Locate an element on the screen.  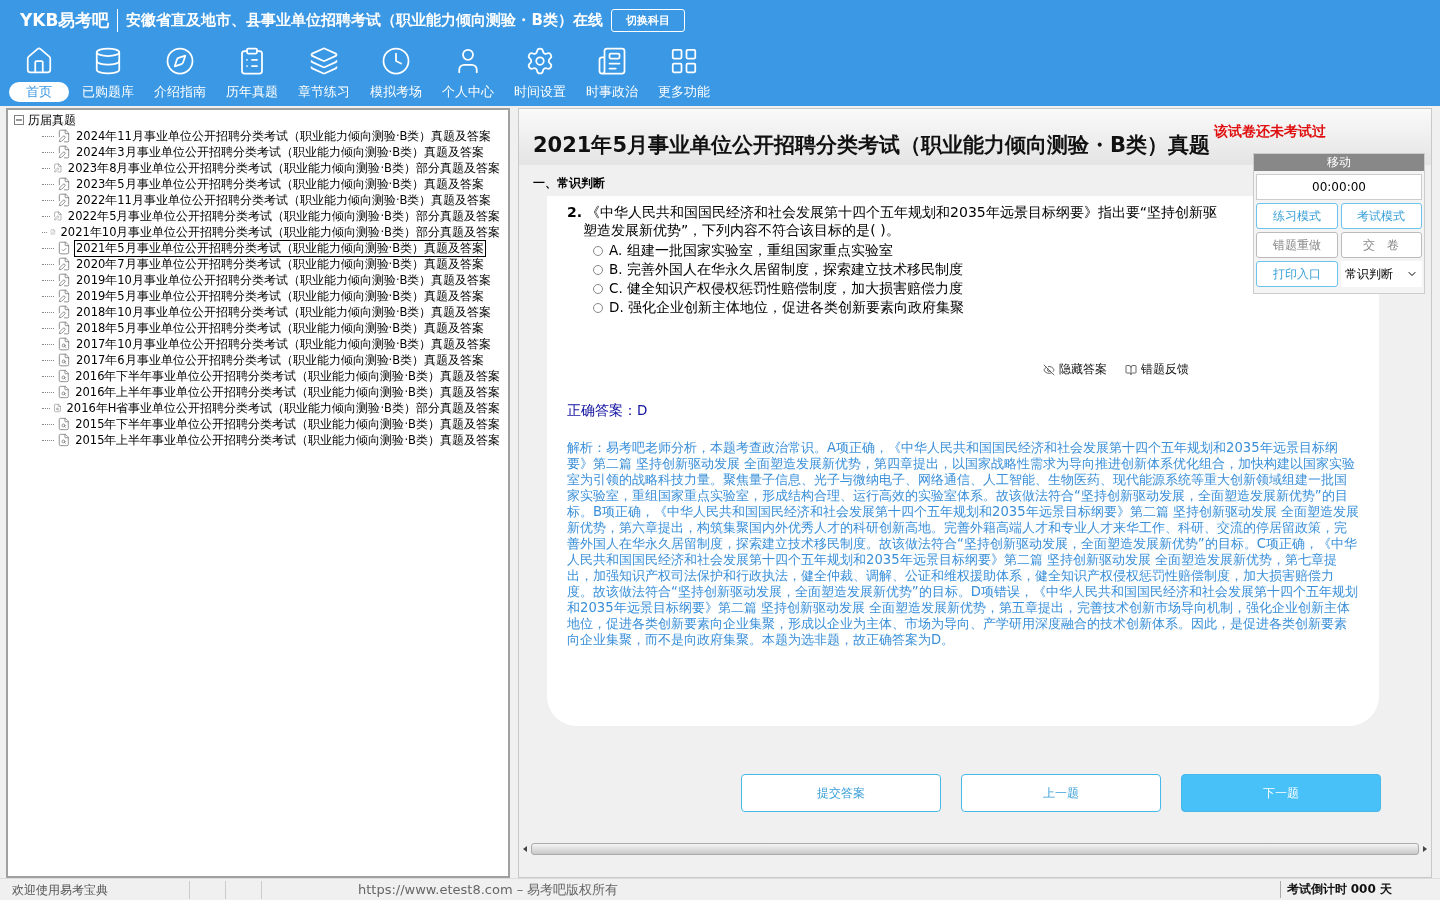
question-number: 2. is located at coordinates (575, 213).